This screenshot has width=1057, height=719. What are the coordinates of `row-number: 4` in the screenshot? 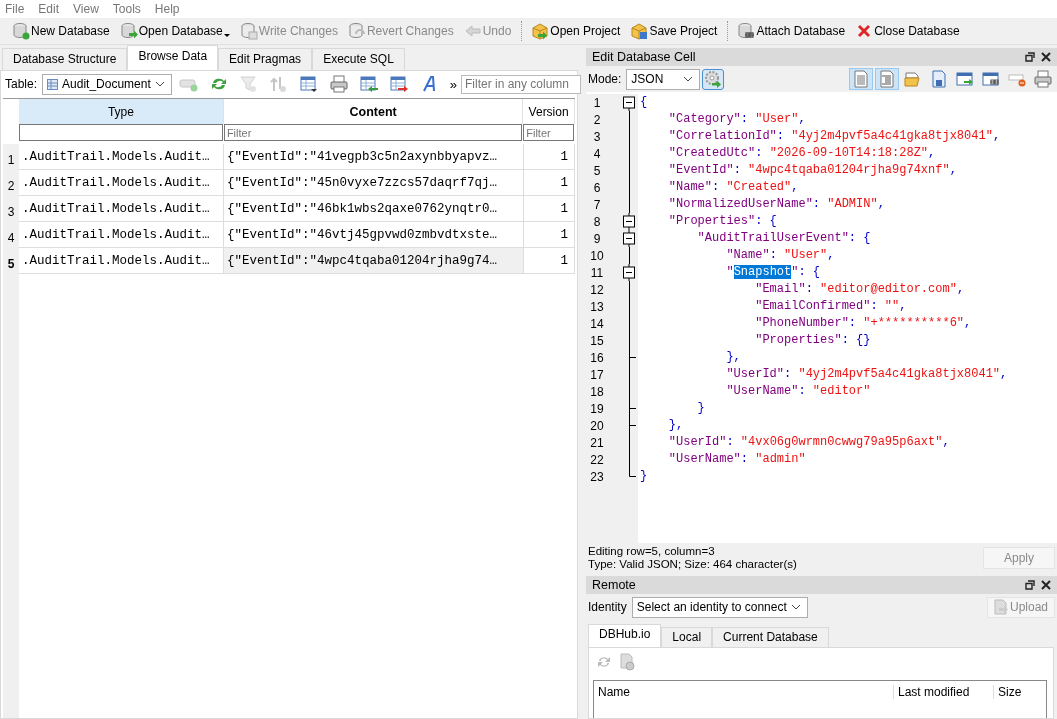 It's located at (11, 235).